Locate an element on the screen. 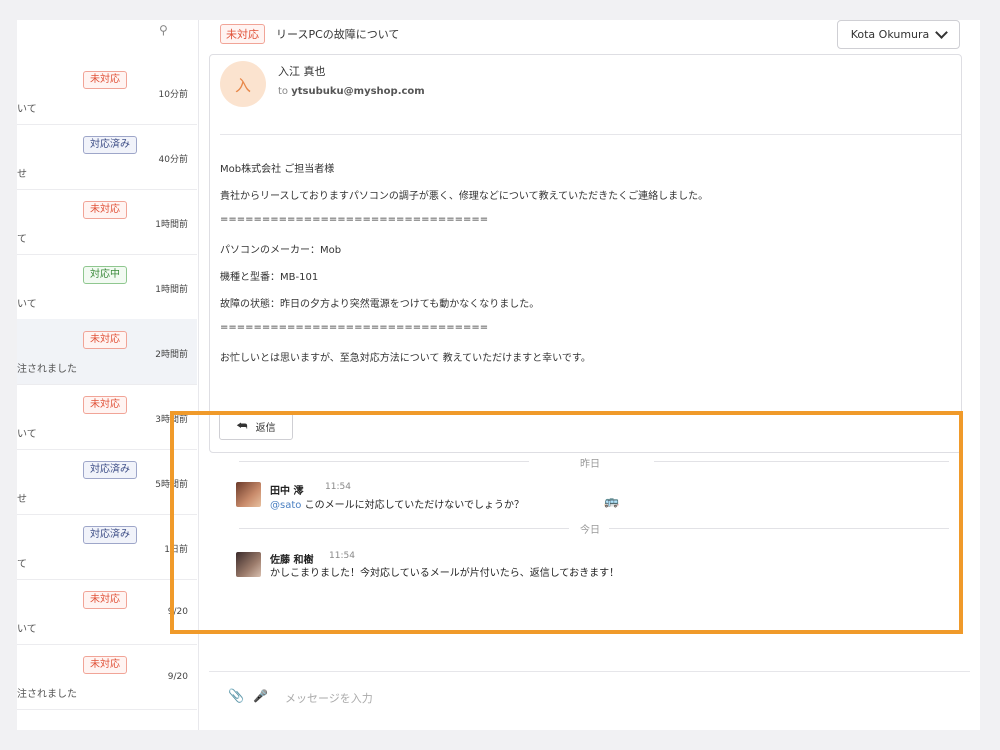  email-body-line: お忙しいとは思いますが、至急対応方法について 教えていただけますと幸いです。 is located at coordinates (405, 358).